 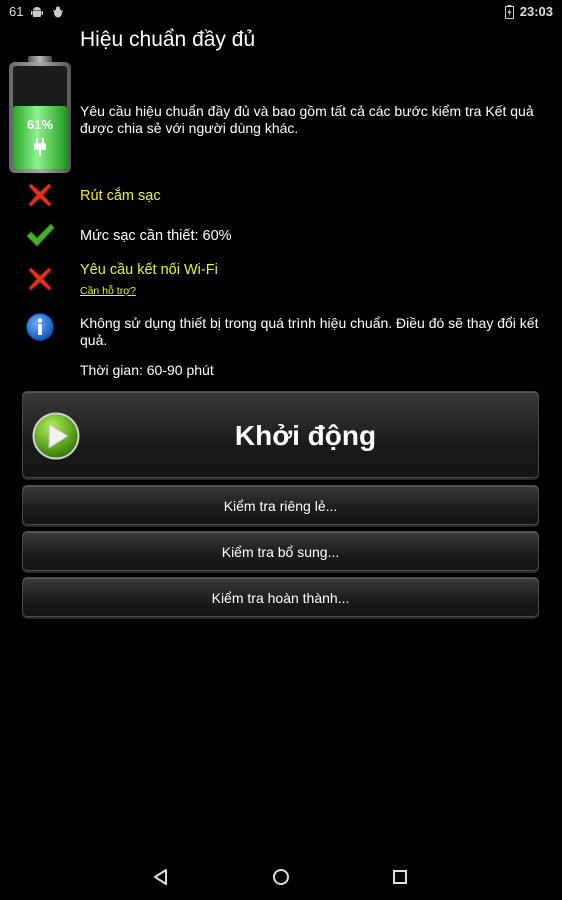 I want to click on page-title: Hiệu chuẩn đầy đủ, so click(x=168, y=39).